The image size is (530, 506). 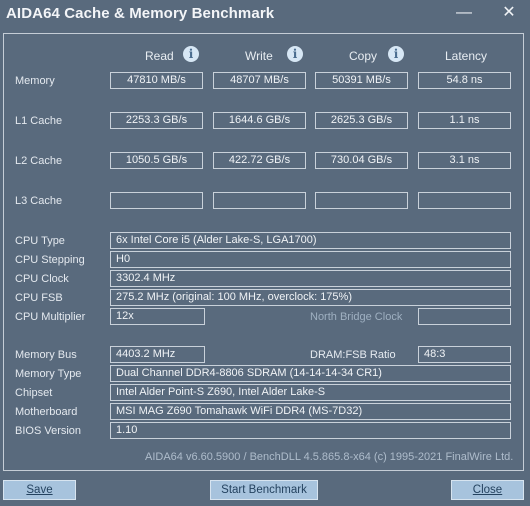 What do you see at coordinates (310, 430) in the screenshot?
I see `bios-version-value: 1.10` at bounding box center [310, 430].